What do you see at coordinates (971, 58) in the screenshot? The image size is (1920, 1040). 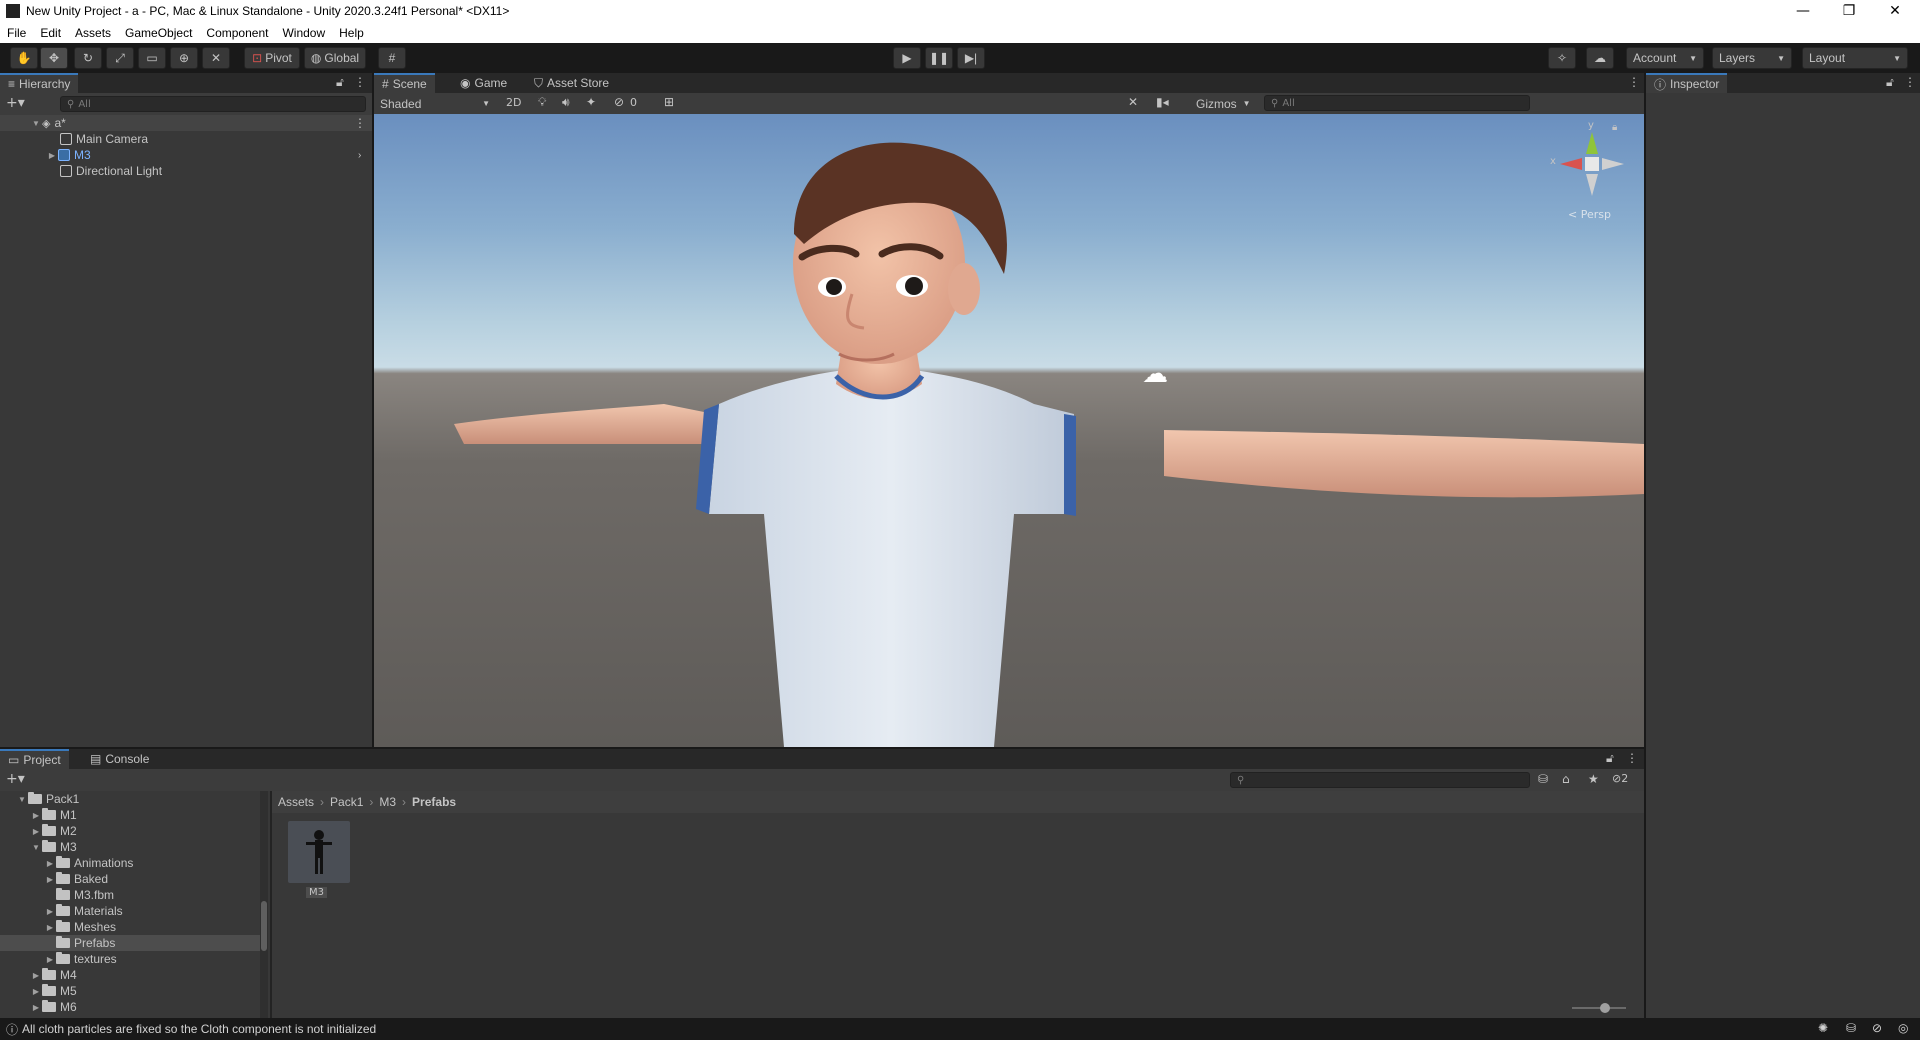 I see `step-button: ▶|` at bounding box center [971, 58].